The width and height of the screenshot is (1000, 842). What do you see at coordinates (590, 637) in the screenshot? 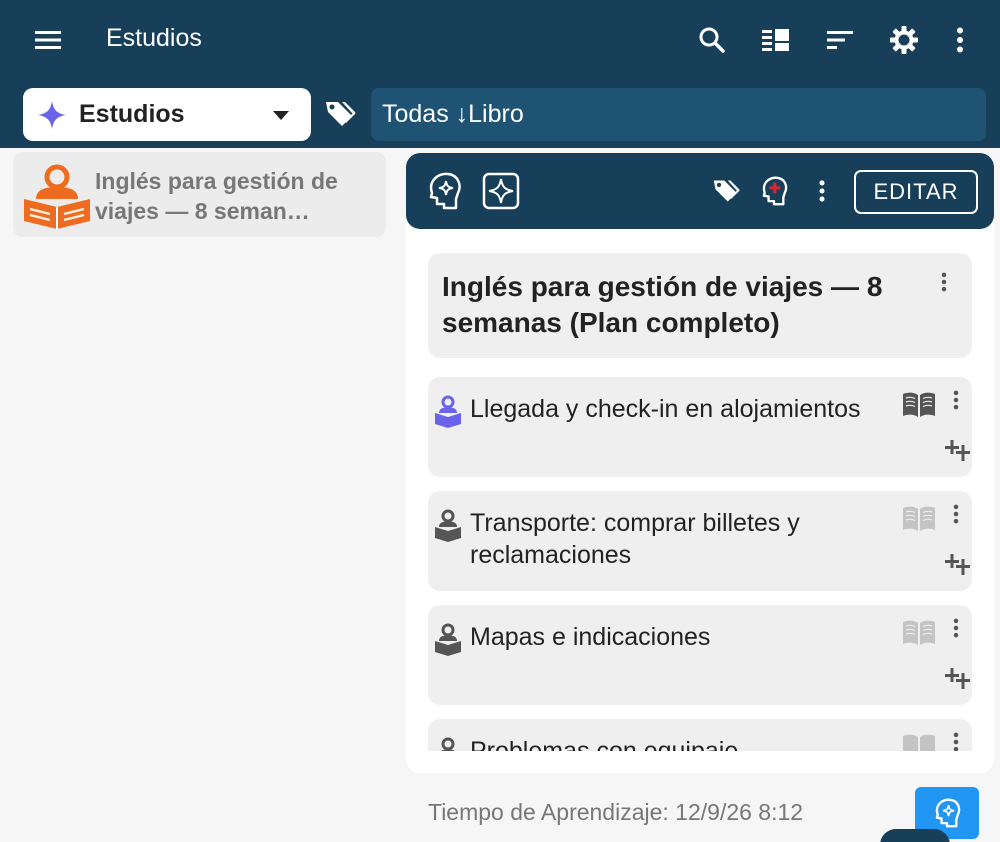
I see `list-item-label: Mapas e indicaciones` at bounding box center [590, 637].